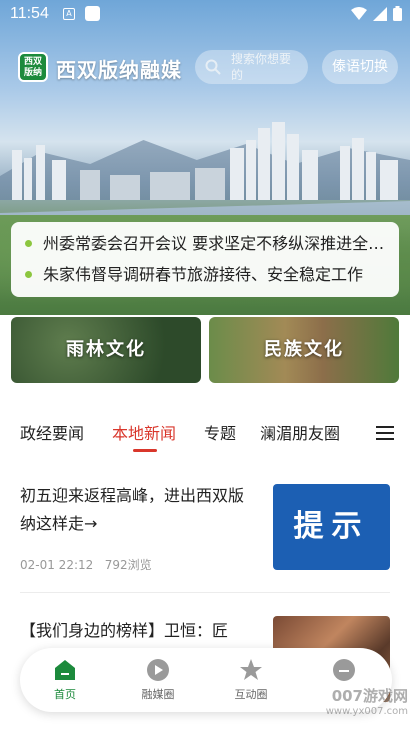 This screenshot has width=410, height=730. What do you see at coordinates (300, 432) in the screenshot?
I see `tab-lancang-mekong-friends: 澜湄朋友圈` at bounding box center [300, 432].